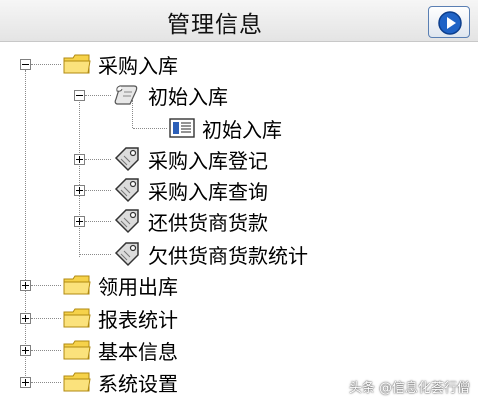 The width and height of the screenshot is (478, 400). Describe the element at coordinates (208, 222) in the screenshot. I see `tree-node-label: 还供货商货款` at that location.